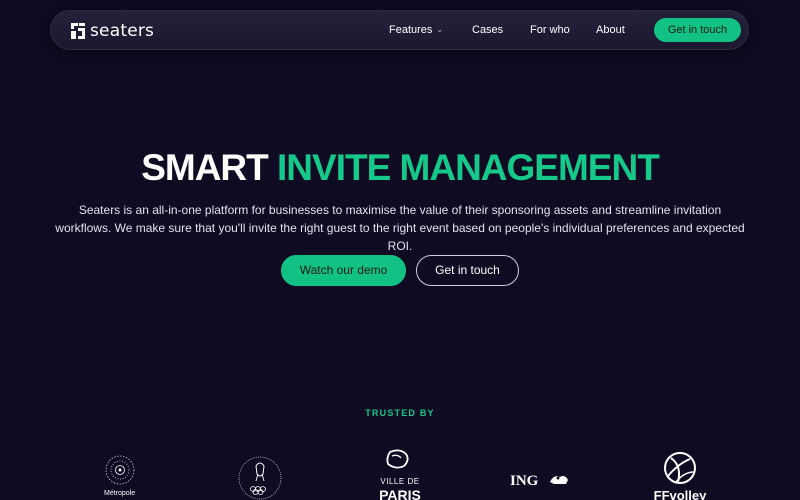 This screenshot has height=500, width=800. I want to click on ing-text: ING, so click(524, 481).